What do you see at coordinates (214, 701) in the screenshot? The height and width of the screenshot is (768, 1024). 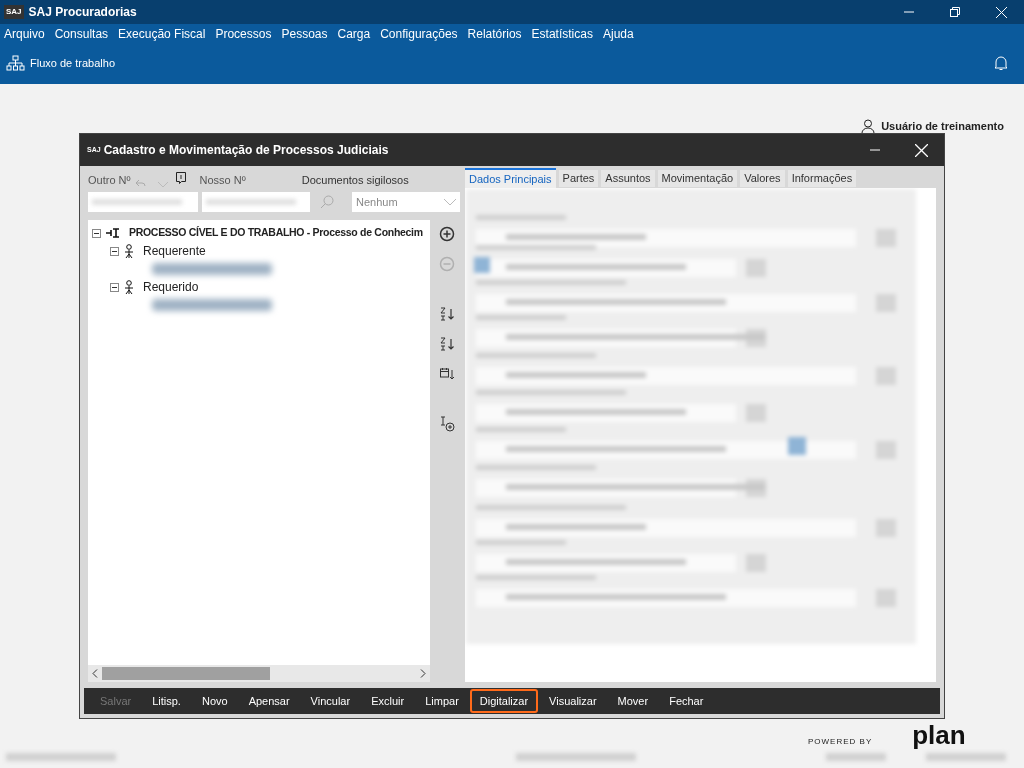 I see `action-button: Novo` at bounding box center [214, 701].